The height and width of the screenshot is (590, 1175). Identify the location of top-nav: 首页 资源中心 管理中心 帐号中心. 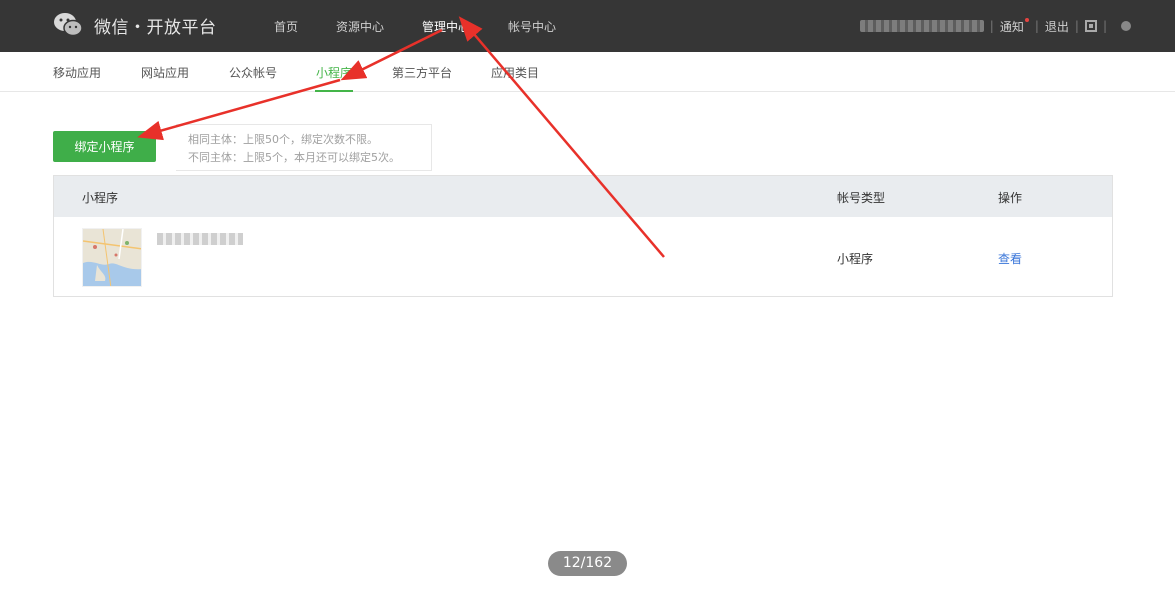
(434, 26).